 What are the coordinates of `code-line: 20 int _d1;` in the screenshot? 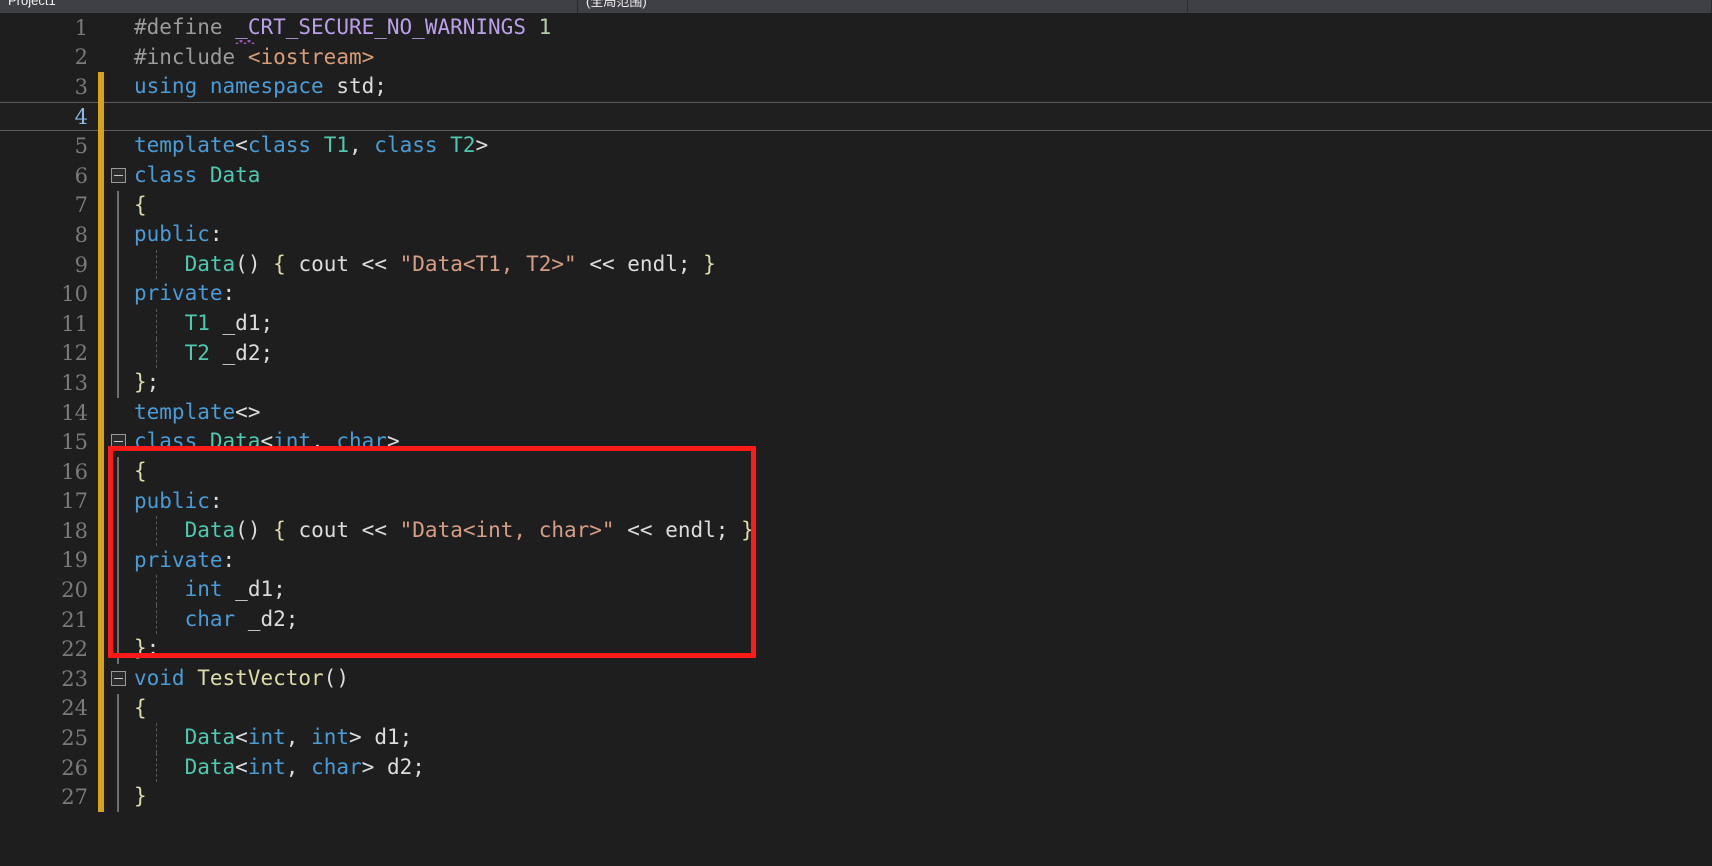 It's located at (856, 590).